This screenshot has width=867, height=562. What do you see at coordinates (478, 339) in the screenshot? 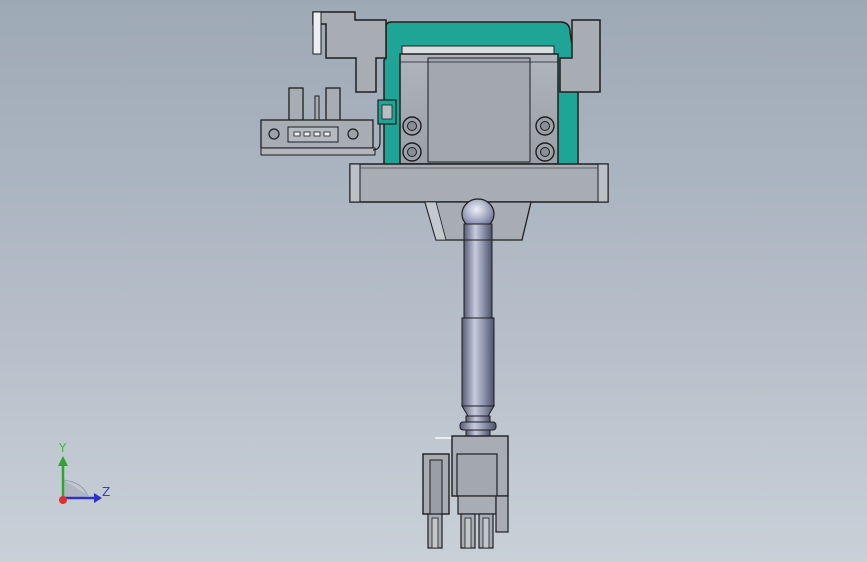
I see `vertical-shaft` at bounding box center [478, 339].